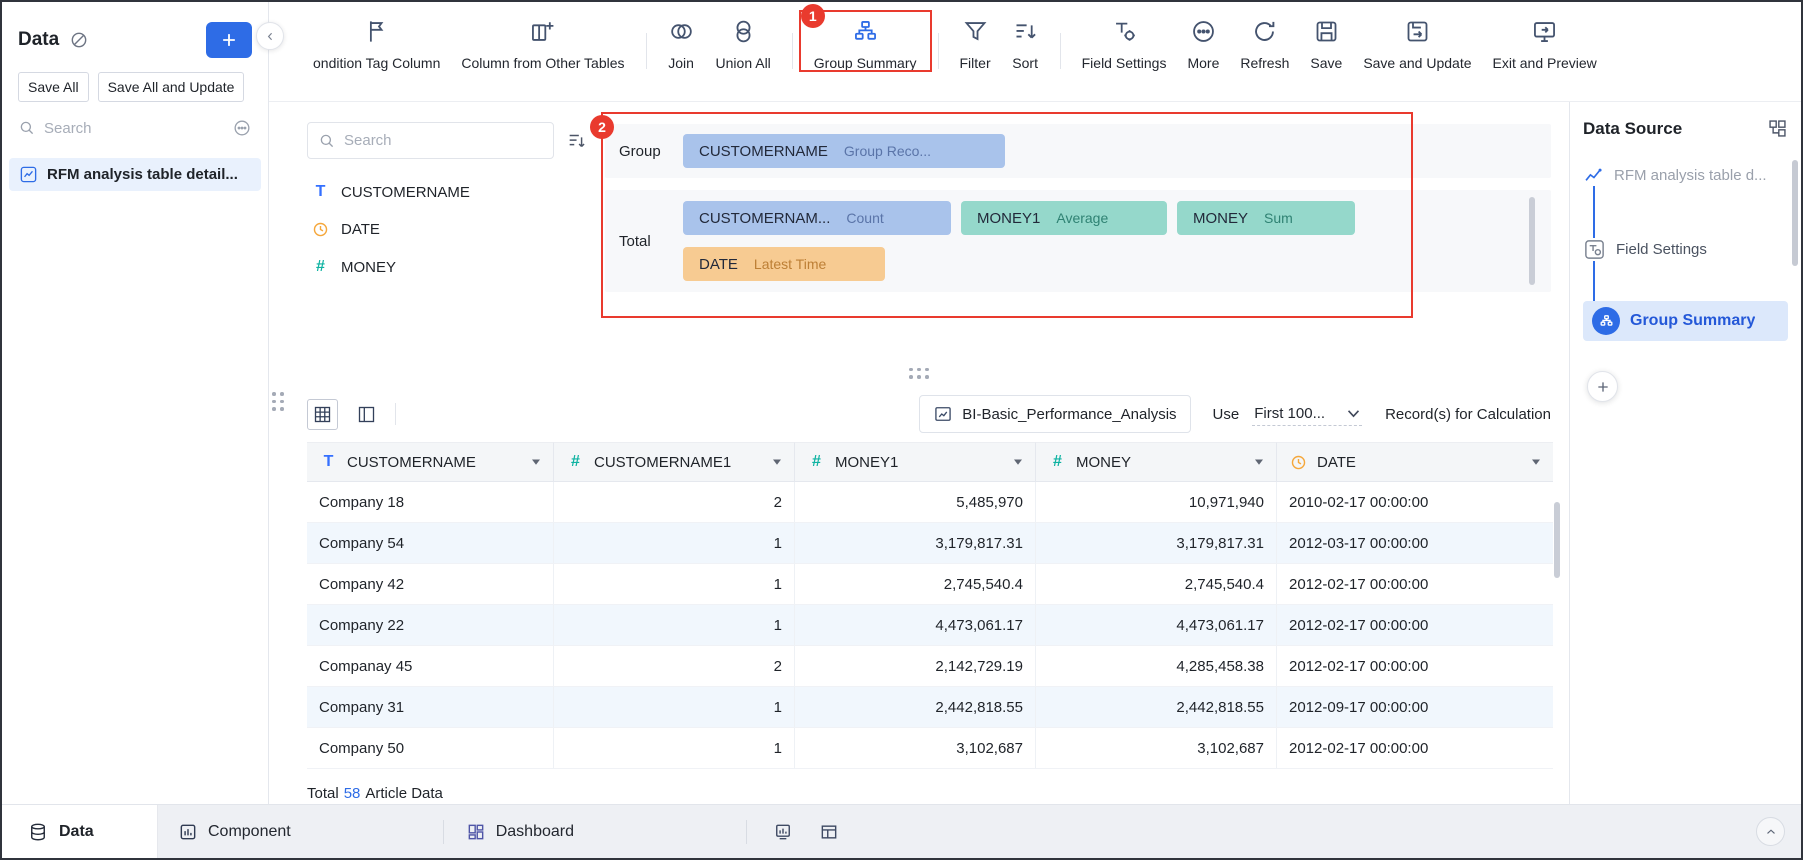 Image resolution: width=1803 pixels, height=860 pixels. I want to click on total-chip-money1-average: MONEY1 Average, so click(1064, 218).